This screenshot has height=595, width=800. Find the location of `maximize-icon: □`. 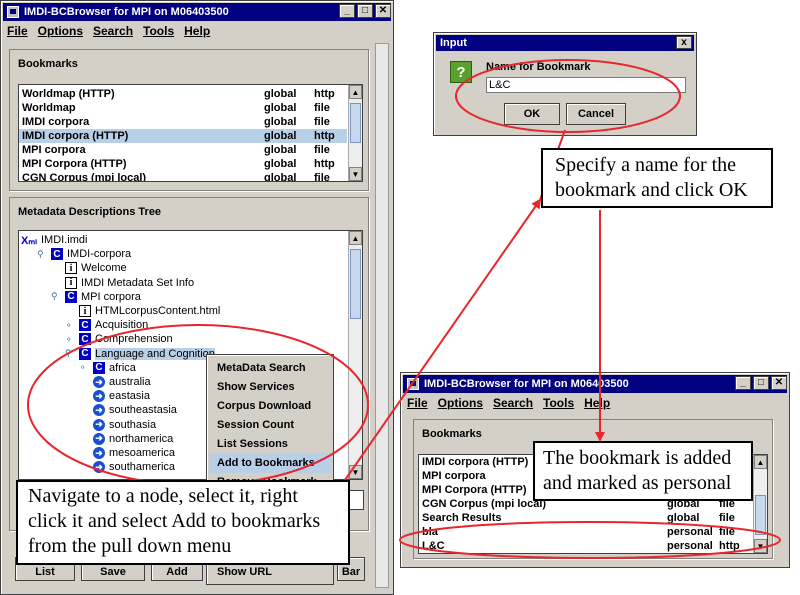

maximize-icon: □ is located at coordinates (365, 11).